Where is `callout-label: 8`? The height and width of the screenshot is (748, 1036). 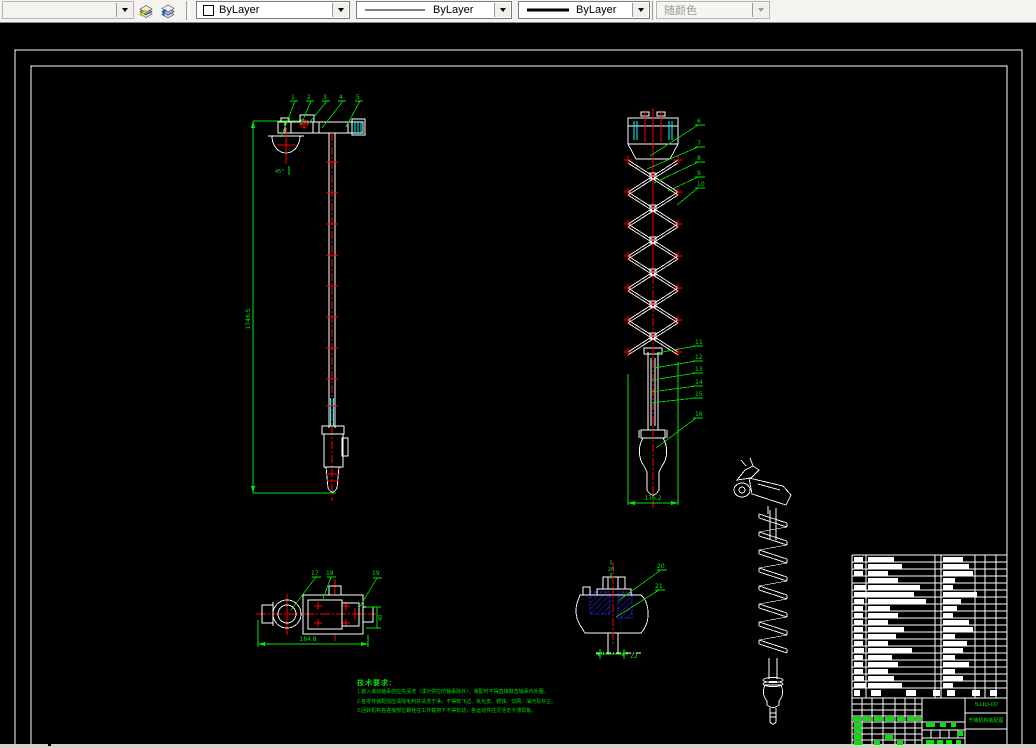
callout-label: 8 is located at coordinates (699, 158).